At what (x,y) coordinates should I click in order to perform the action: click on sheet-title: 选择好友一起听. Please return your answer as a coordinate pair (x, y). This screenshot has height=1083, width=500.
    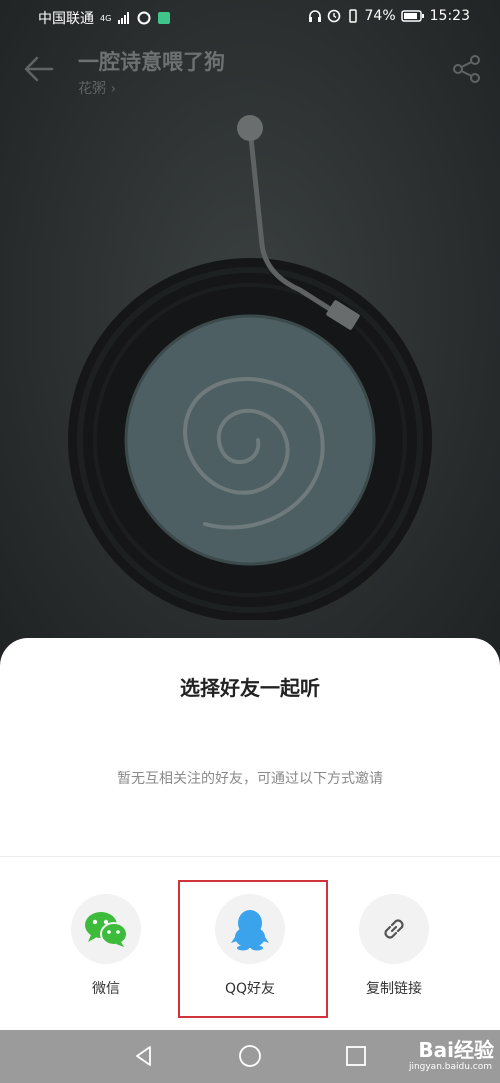
    Looking at the image, I should click on (250, 688).